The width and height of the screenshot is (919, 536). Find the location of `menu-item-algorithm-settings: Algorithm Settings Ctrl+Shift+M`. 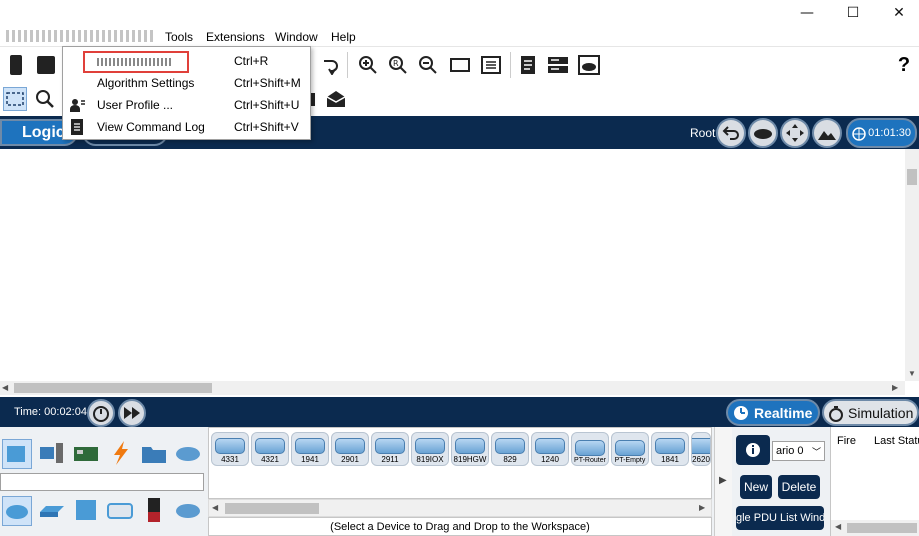

menu-item-algorithm-settings: Algorithm Settings Ctrl+Shift+M is located at coordinates (186, 83).